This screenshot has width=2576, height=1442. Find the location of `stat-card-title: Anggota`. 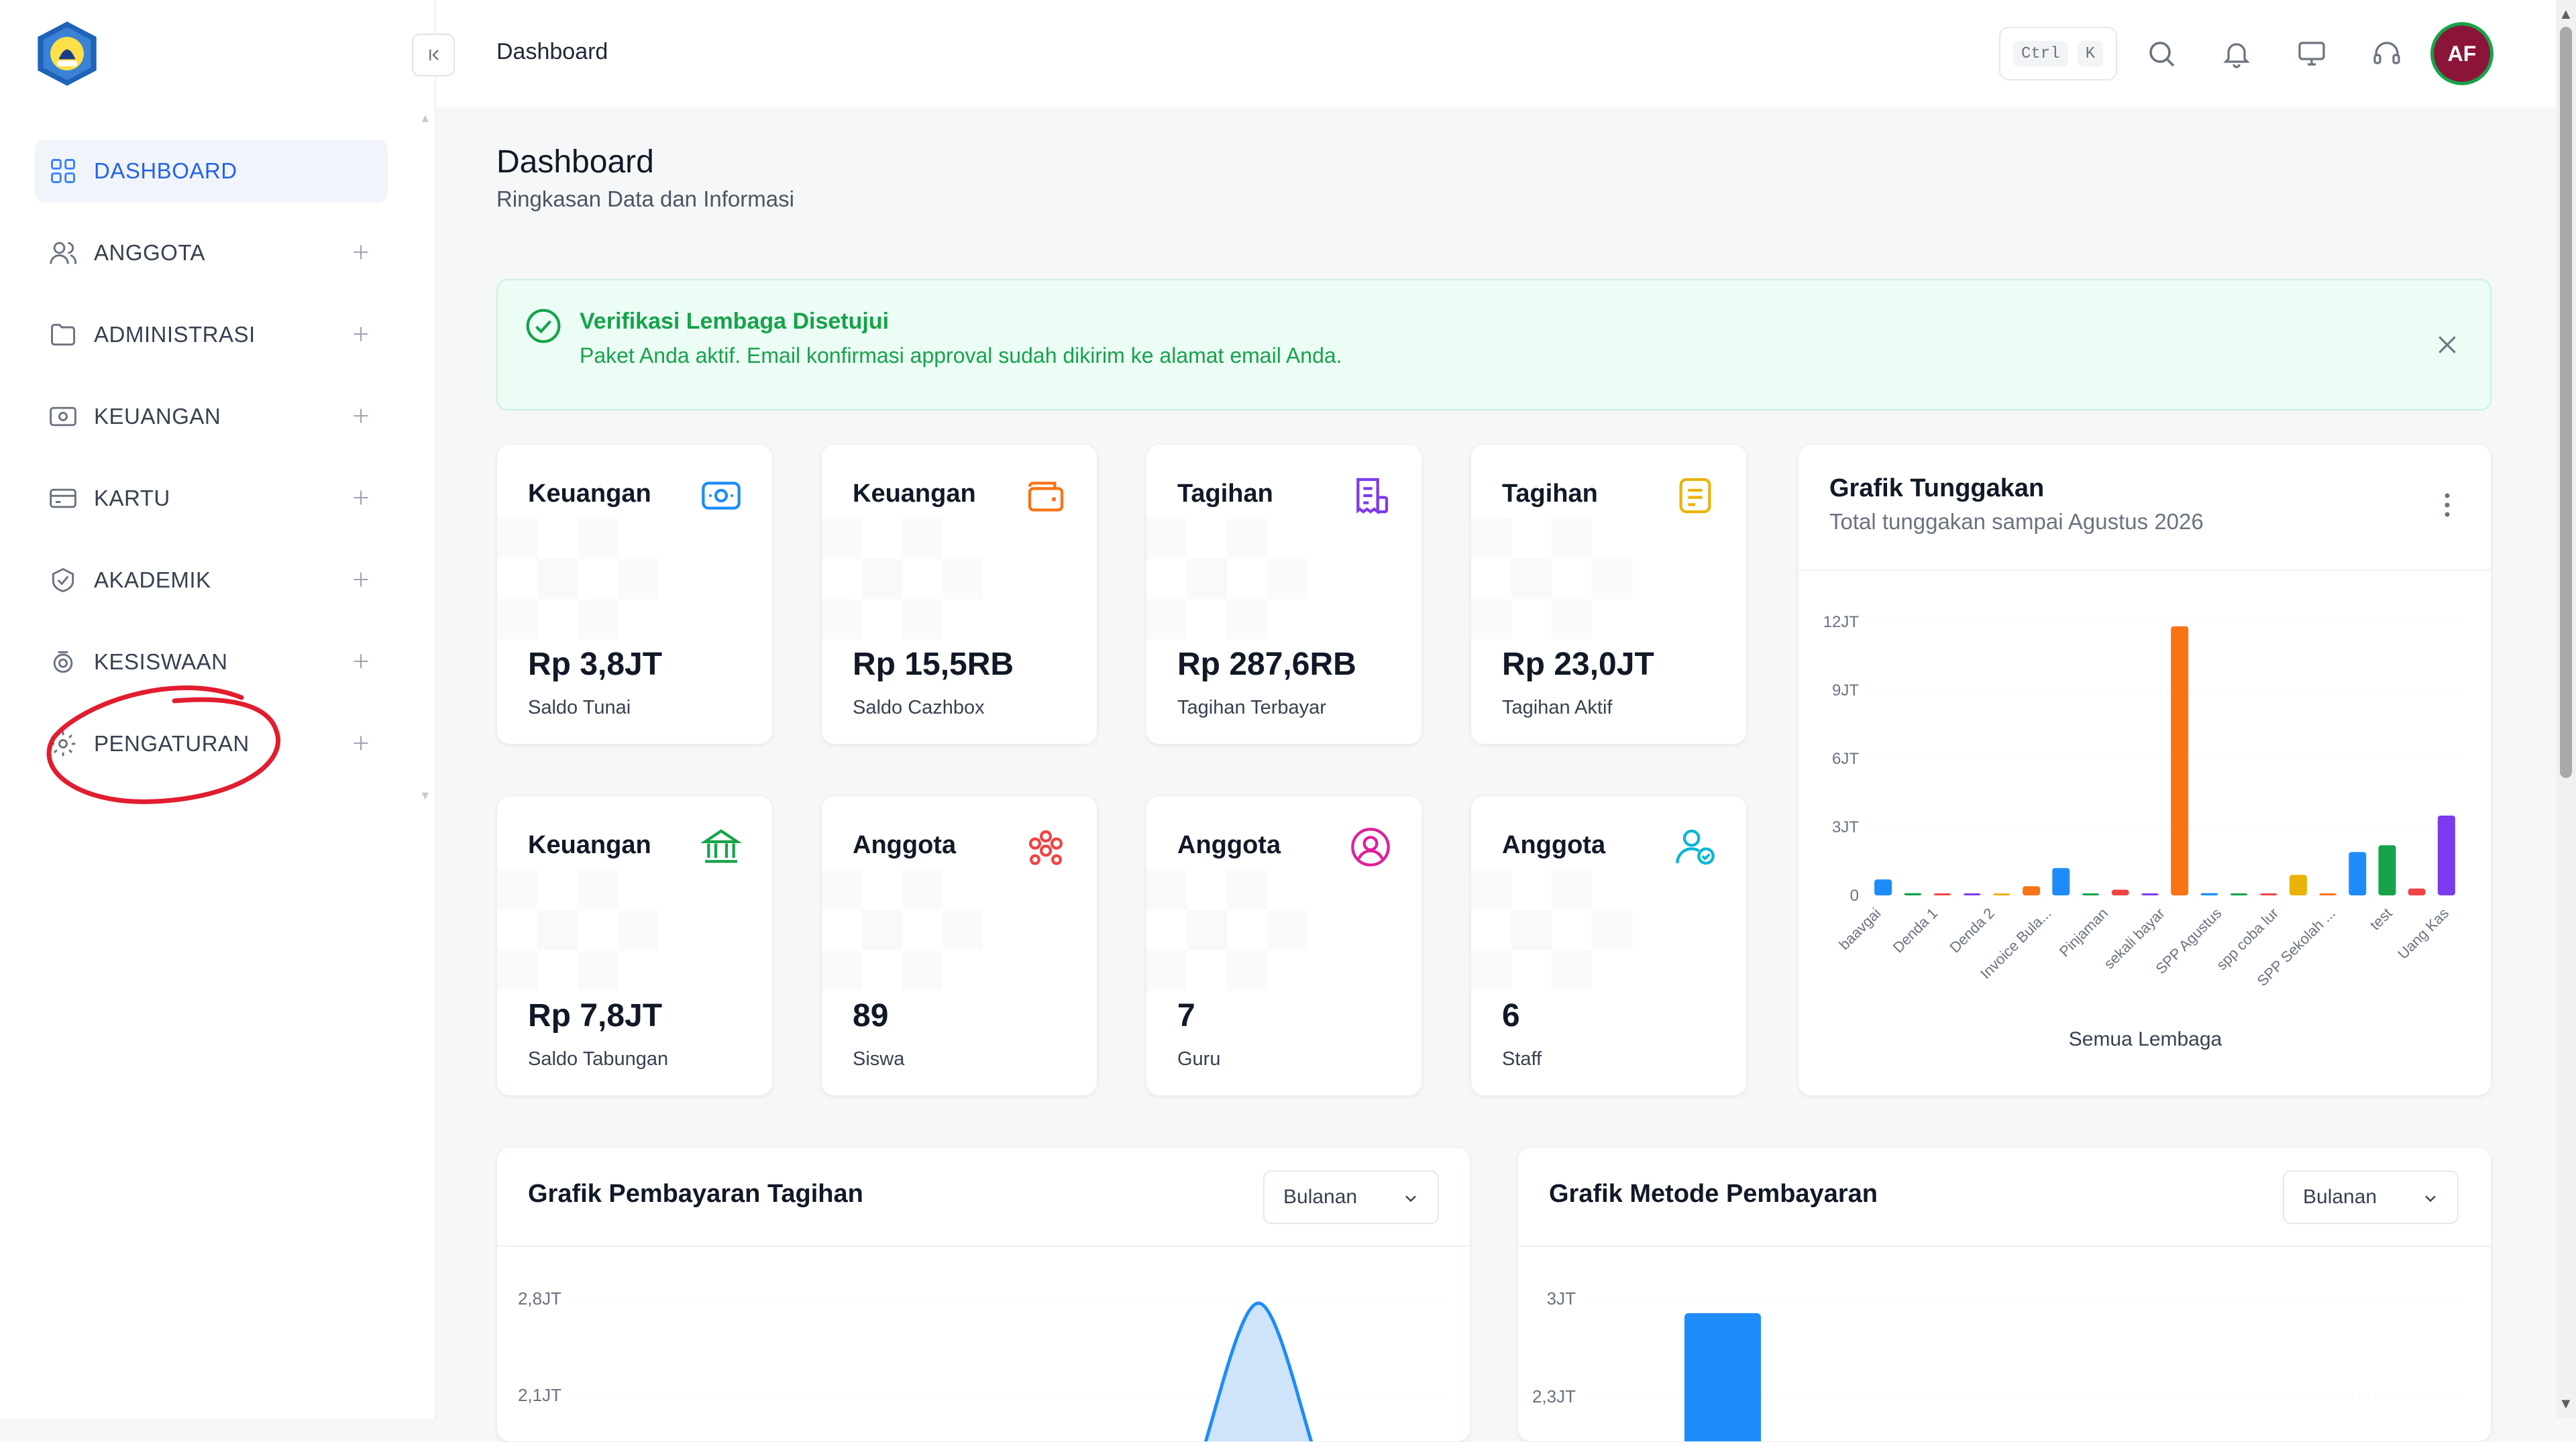

stat-card-title: Anggota is located at coordinates (1554, 845).